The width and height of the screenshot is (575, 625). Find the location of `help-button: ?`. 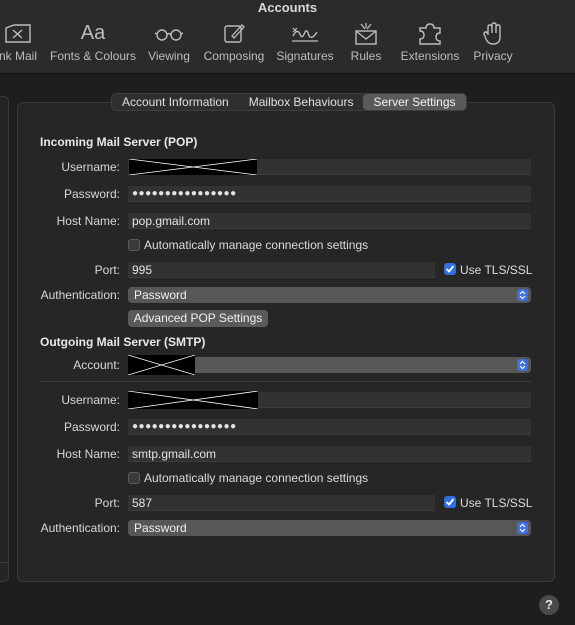

help-button: ? is located at coordinates (549, 605).